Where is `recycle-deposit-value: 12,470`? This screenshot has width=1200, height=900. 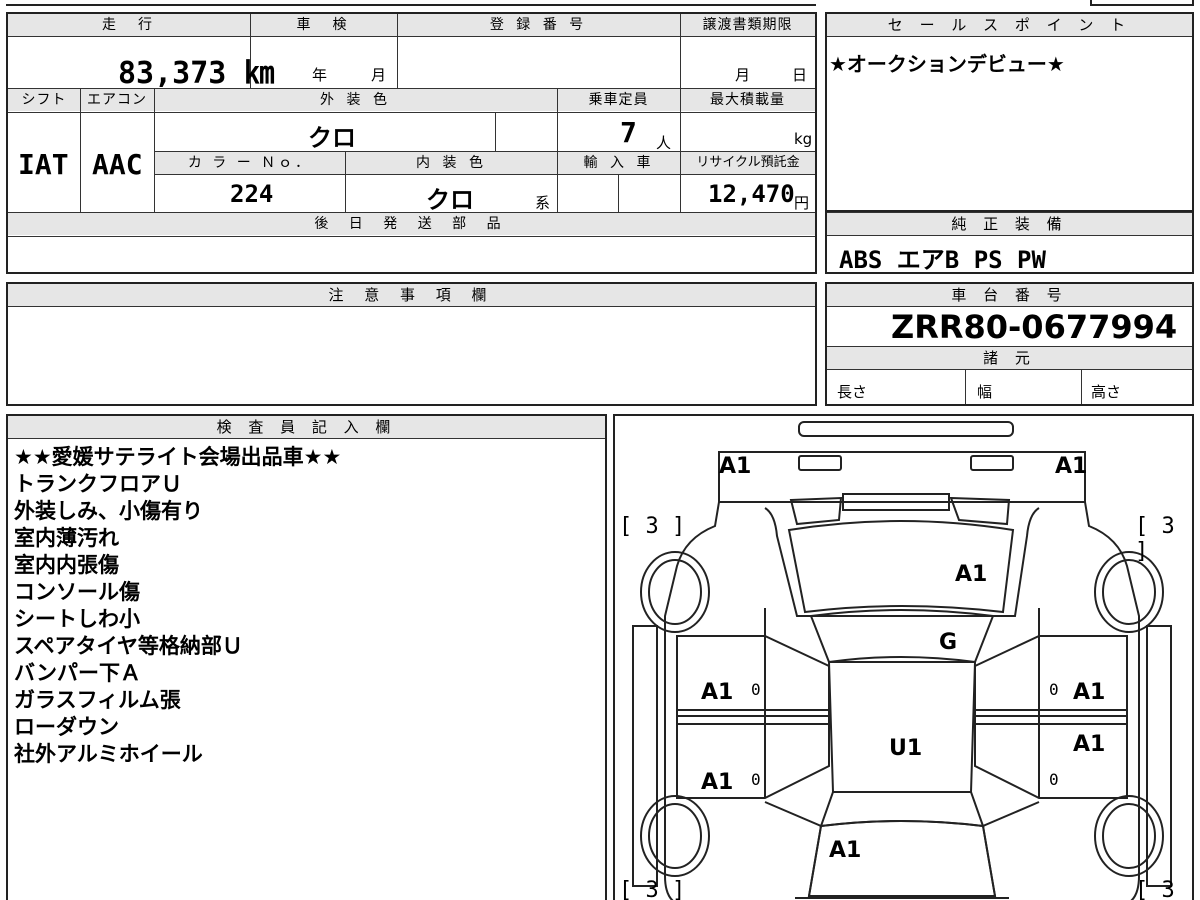 recycle-deposit-value: 12,470 is located at coordinates (751, 194).